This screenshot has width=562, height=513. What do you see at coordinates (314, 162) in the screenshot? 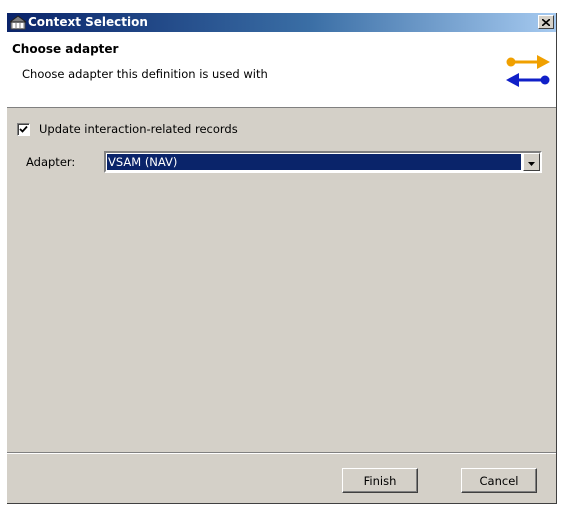
I see `adapter-selected-value: VSAM (NAV)` at bounding box center [314, 162].